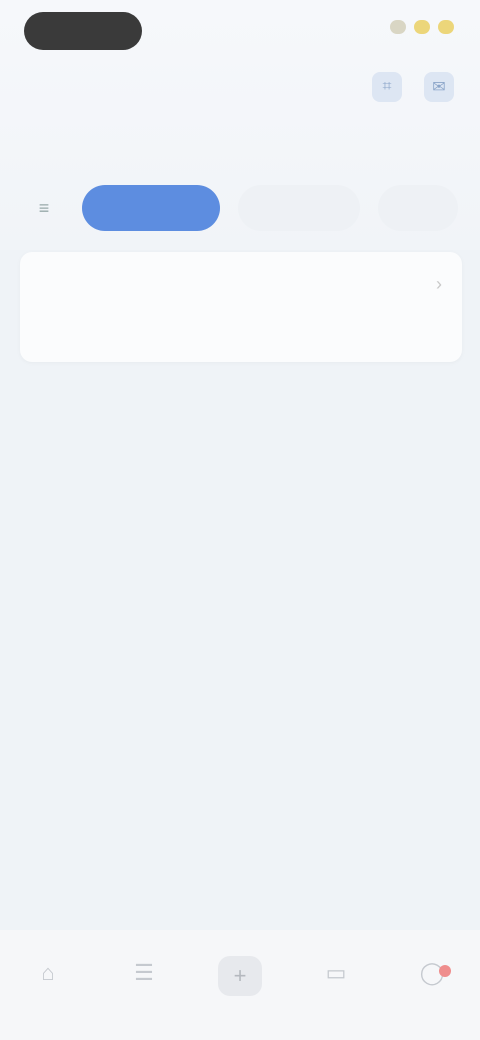 This screenshot has height=1040, width=480. What do you see at coordinates (445, 971) in the screenshot?
I see `notification-badge` at bounding box center [445, 971].